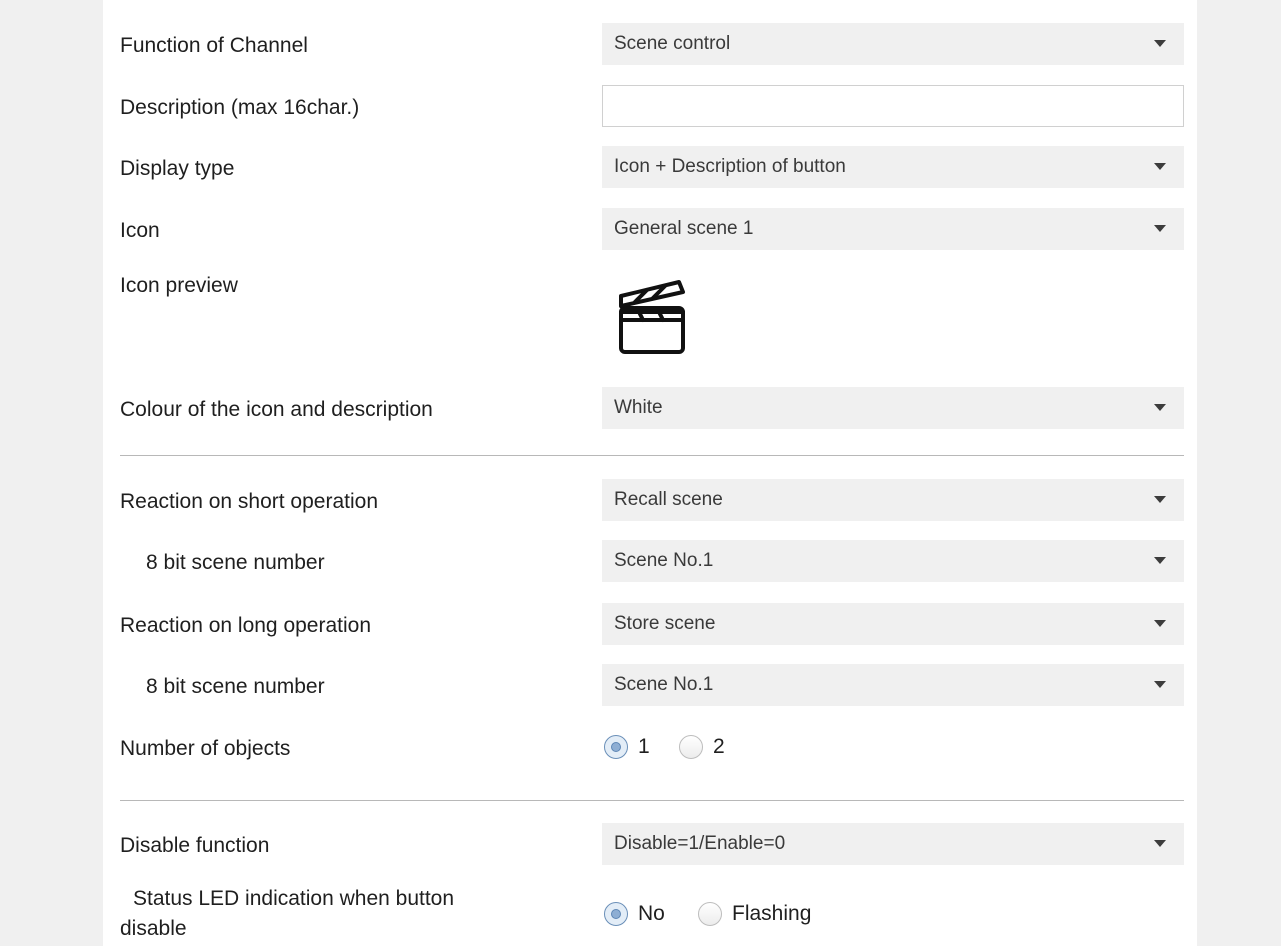 The width and height of the screenshot is (1281, 946). What do you see at coordinates (893, 167) in the screenshot?
I see `display-type-select: Icon + Description of button` at bounding box center [893, 167].